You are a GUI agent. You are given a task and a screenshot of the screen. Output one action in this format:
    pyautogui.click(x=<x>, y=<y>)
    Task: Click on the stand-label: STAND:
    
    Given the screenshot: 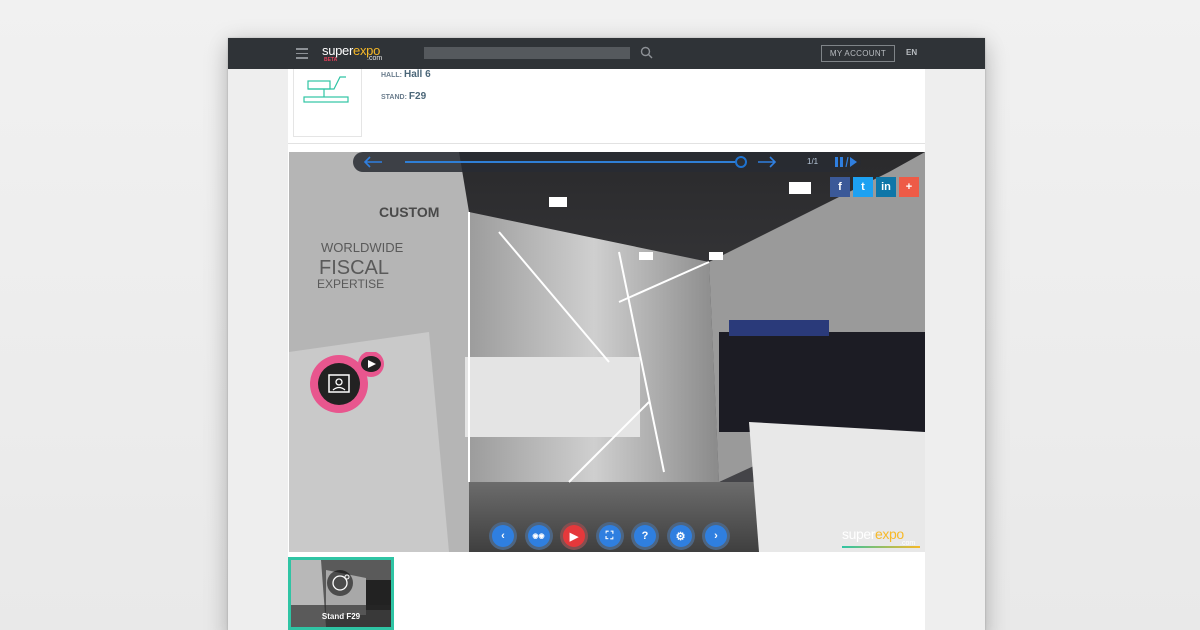 What is the action you would take?
    pyautogui.click(x=394, y=97)
    